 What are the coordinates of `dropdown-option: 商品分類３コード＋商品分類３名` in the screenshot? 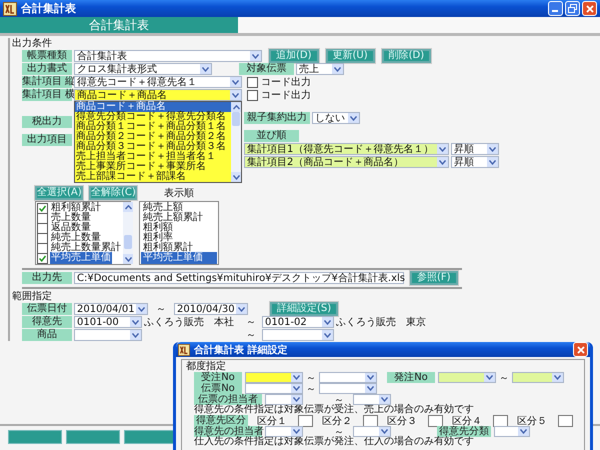 It's located at (153, 147).